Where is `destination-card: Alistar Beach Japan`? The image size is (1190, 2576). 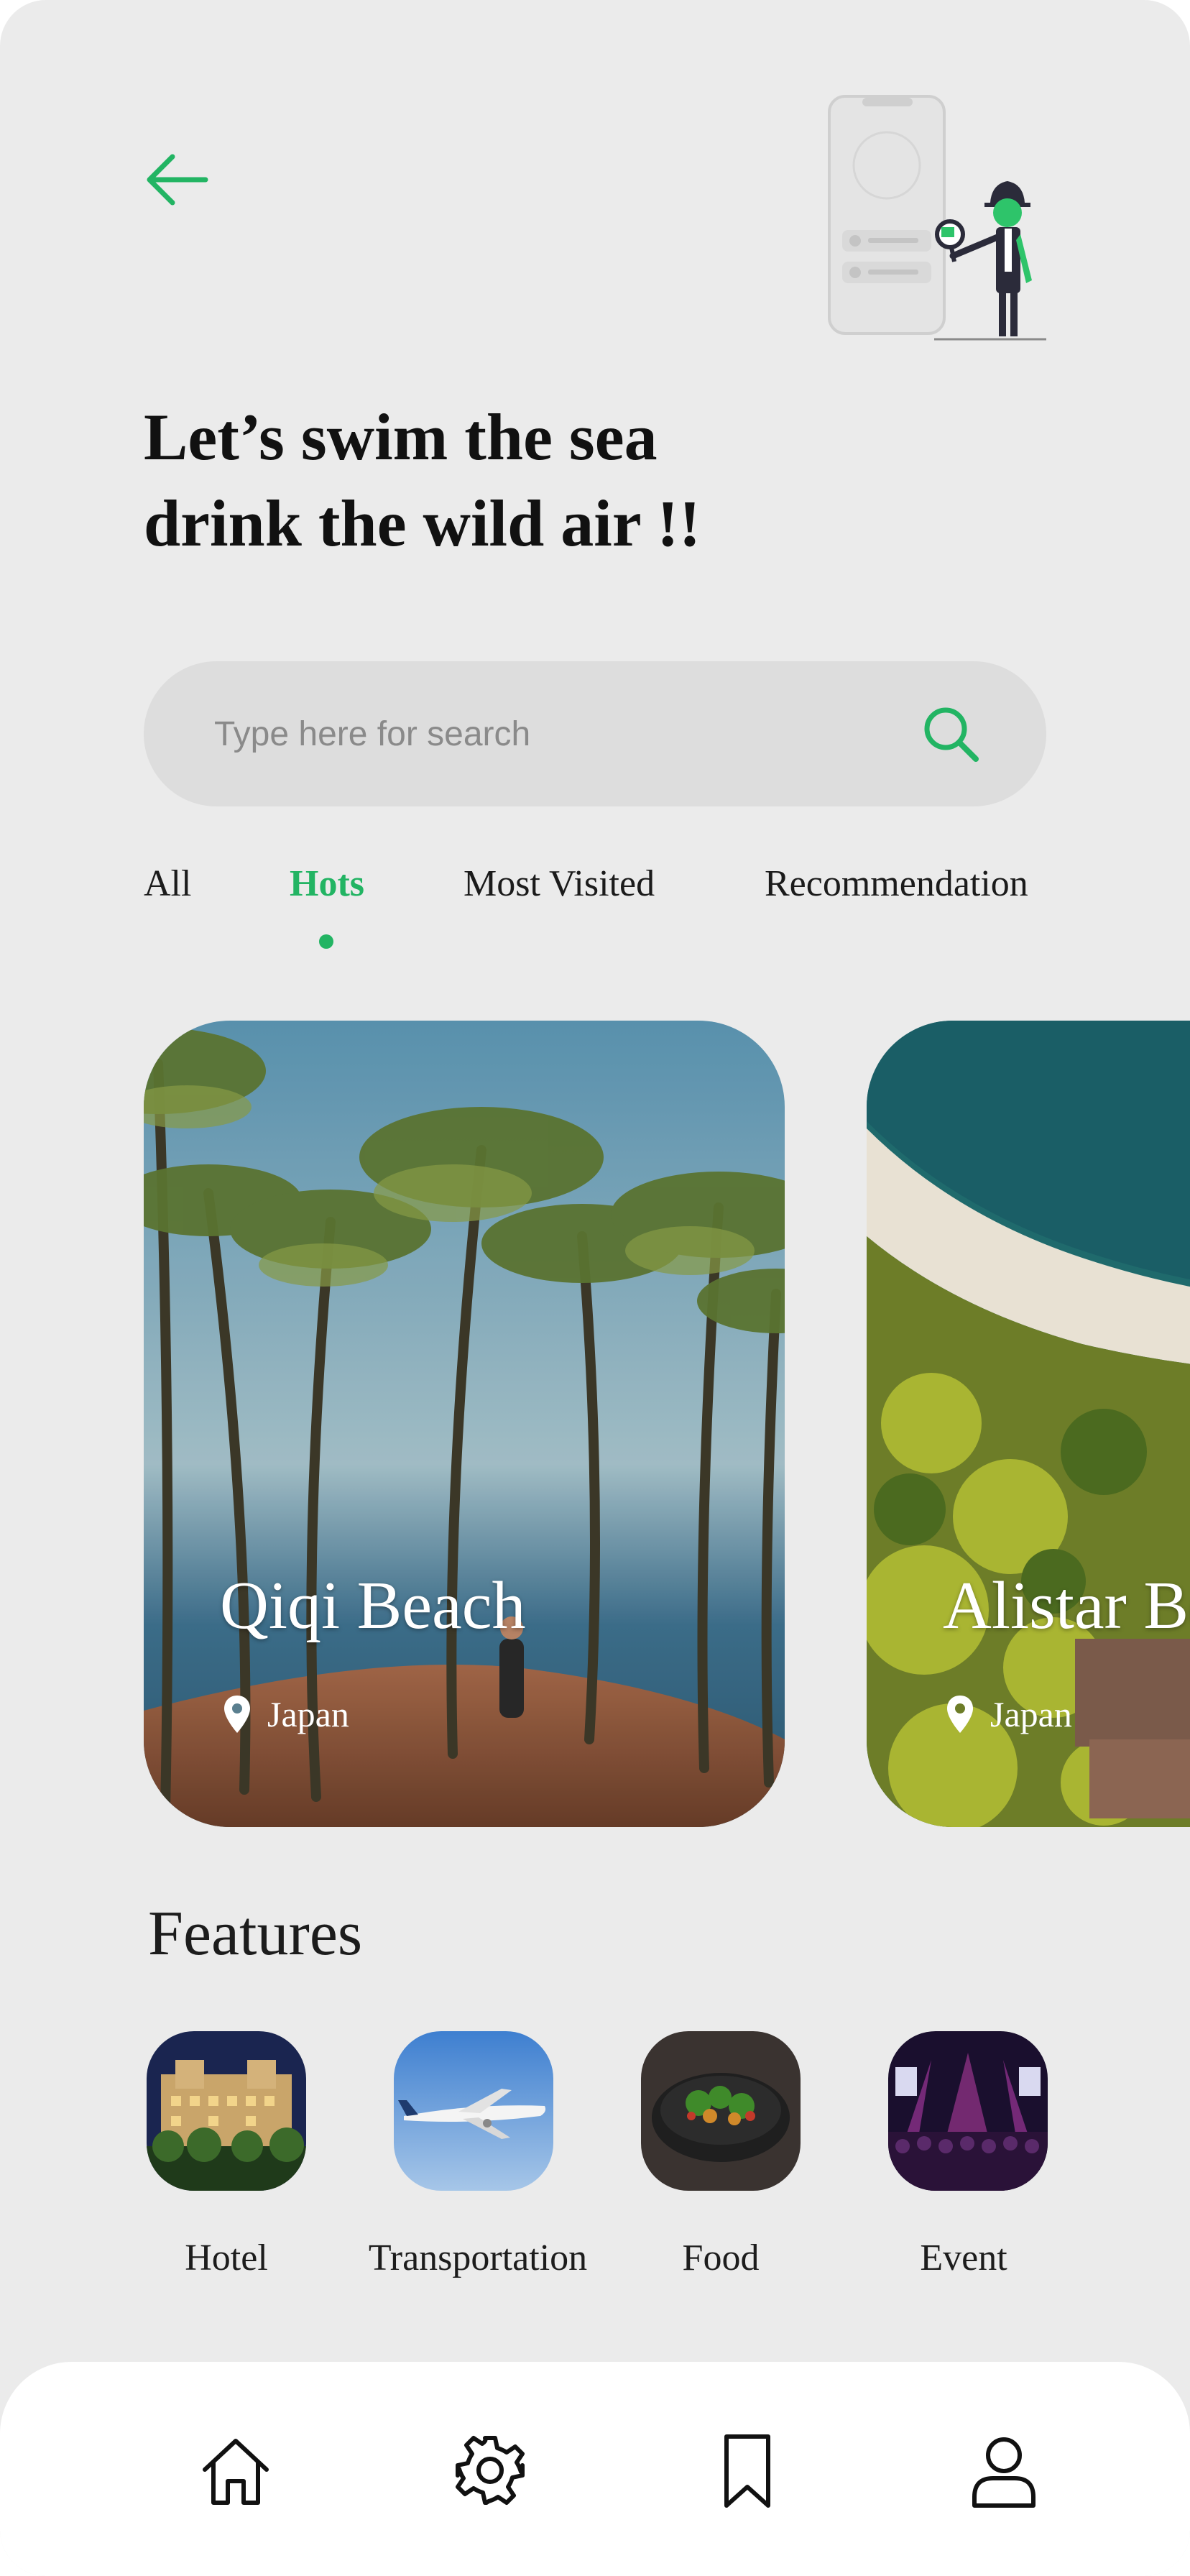
destination-card: Alistar Beach Japan is located at coordinates (1028, 1424).